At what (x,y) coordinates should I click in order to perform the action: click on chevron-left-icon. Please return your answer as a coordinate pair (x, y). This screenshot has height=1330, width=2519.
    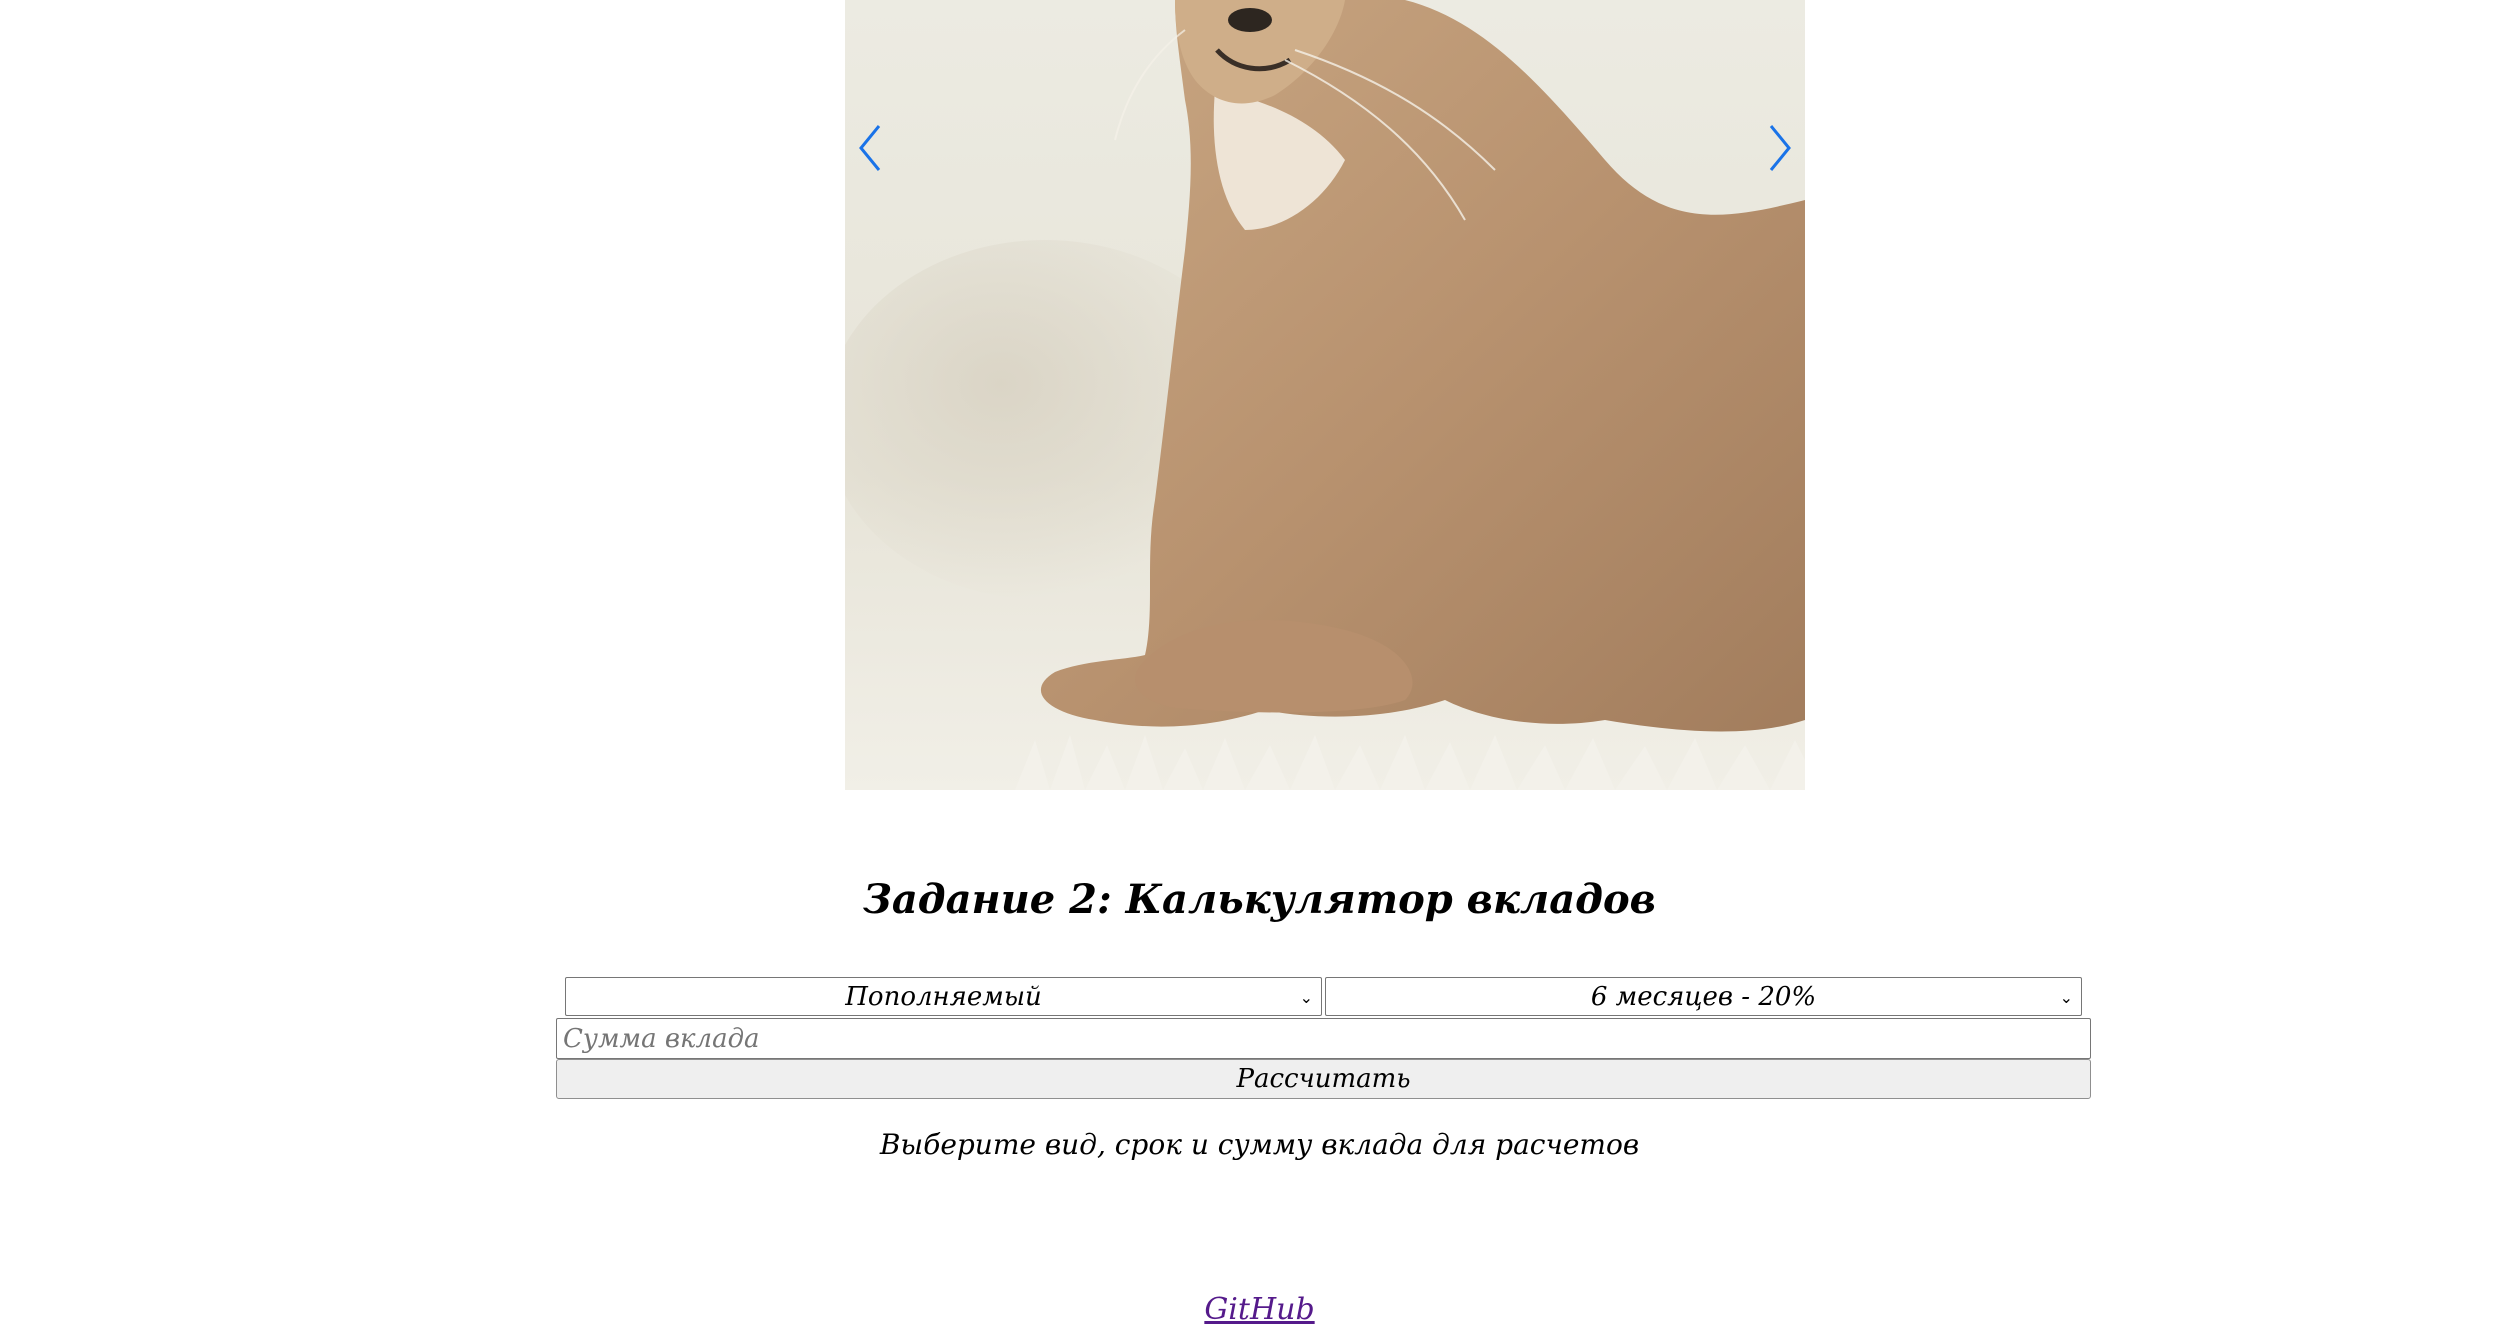
    Looking at the image, I should click on (870, 148).